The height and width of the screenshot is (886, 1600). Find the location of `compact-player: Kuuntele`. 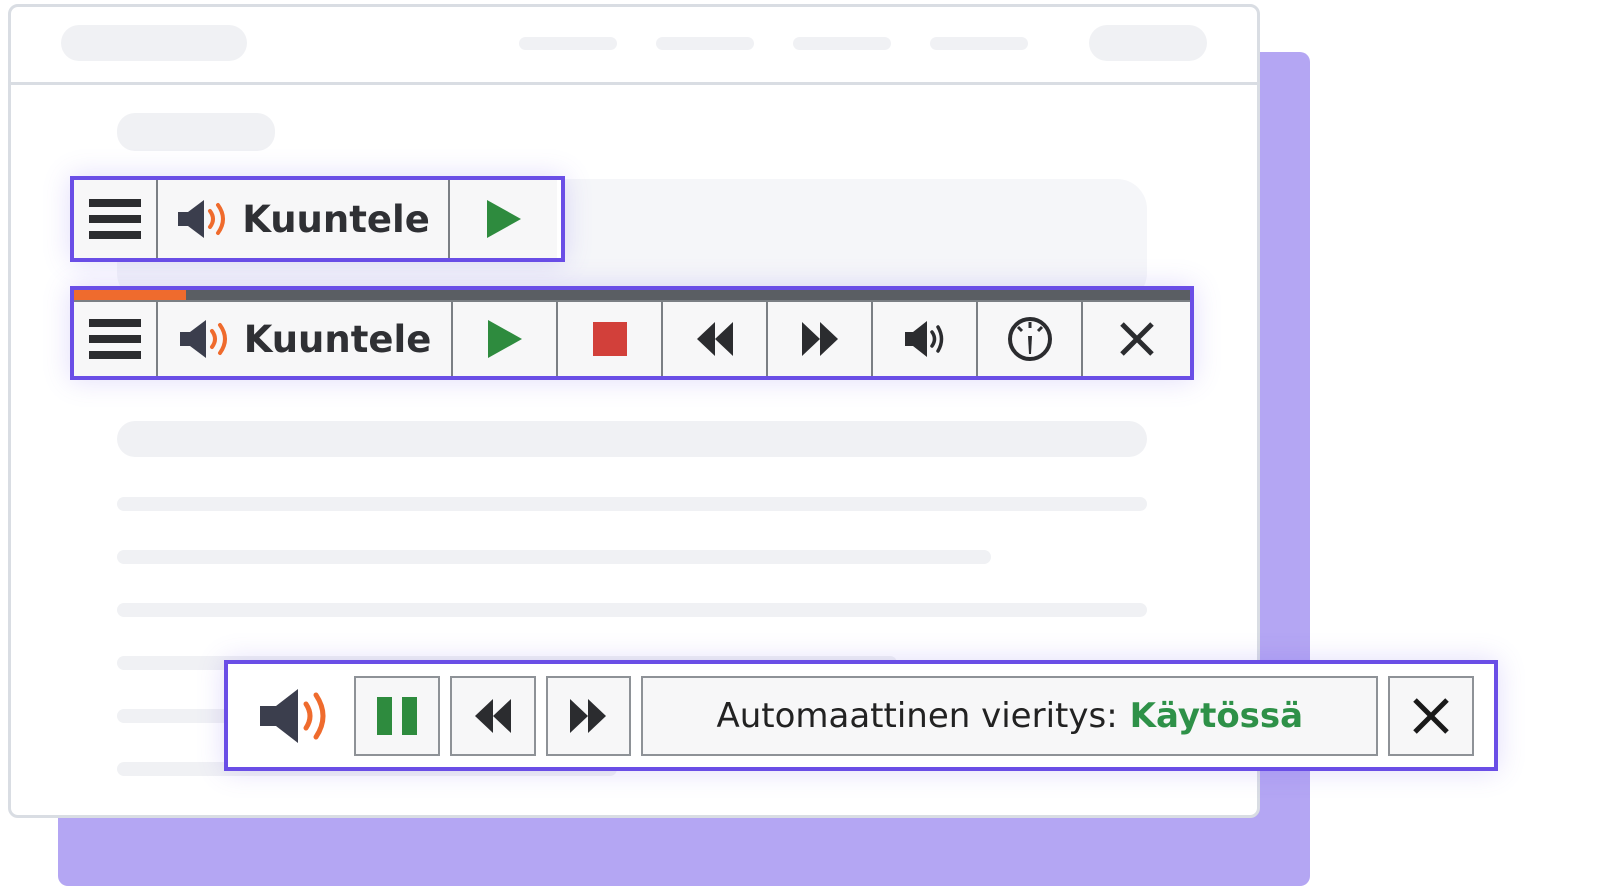

compact-player: Kuuntele is located at coordinates (317, 219).